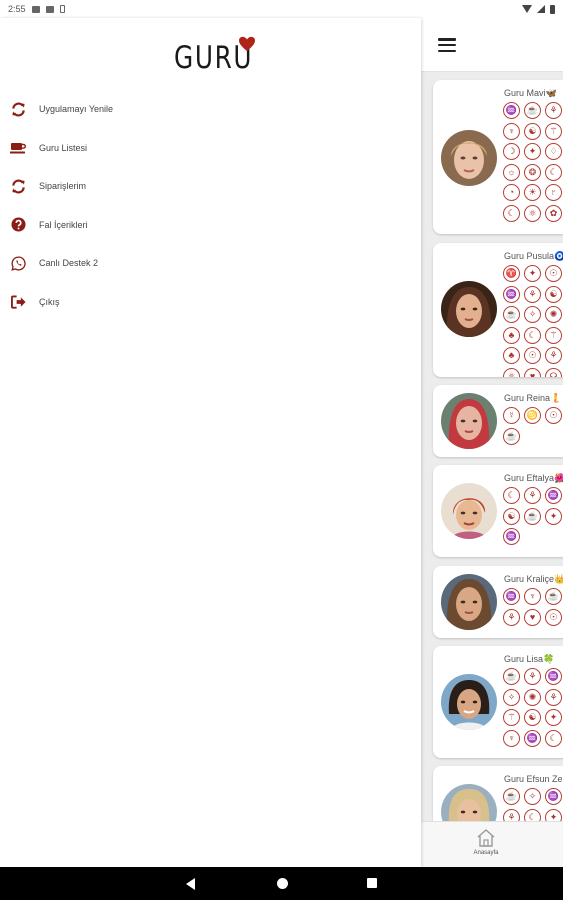 The image size is (563, 900). Describe the element at coordinates (498, 702) in the screenshot. I see `guru-card: Guru Lisa🍀 ☕ ⚘ ♒ ✧ ✺ ⚘ ⚚ ☯ ✦ ♆ ♒ ☾` at that location.